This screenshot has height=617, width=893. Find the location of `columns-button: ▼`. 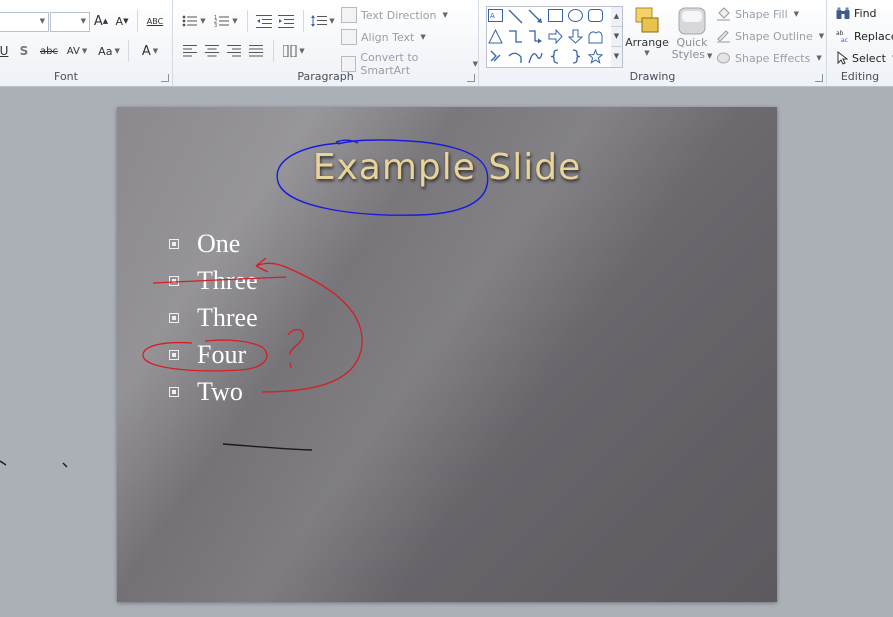

columns-button: ▼ is located at coordinates (294, 51).